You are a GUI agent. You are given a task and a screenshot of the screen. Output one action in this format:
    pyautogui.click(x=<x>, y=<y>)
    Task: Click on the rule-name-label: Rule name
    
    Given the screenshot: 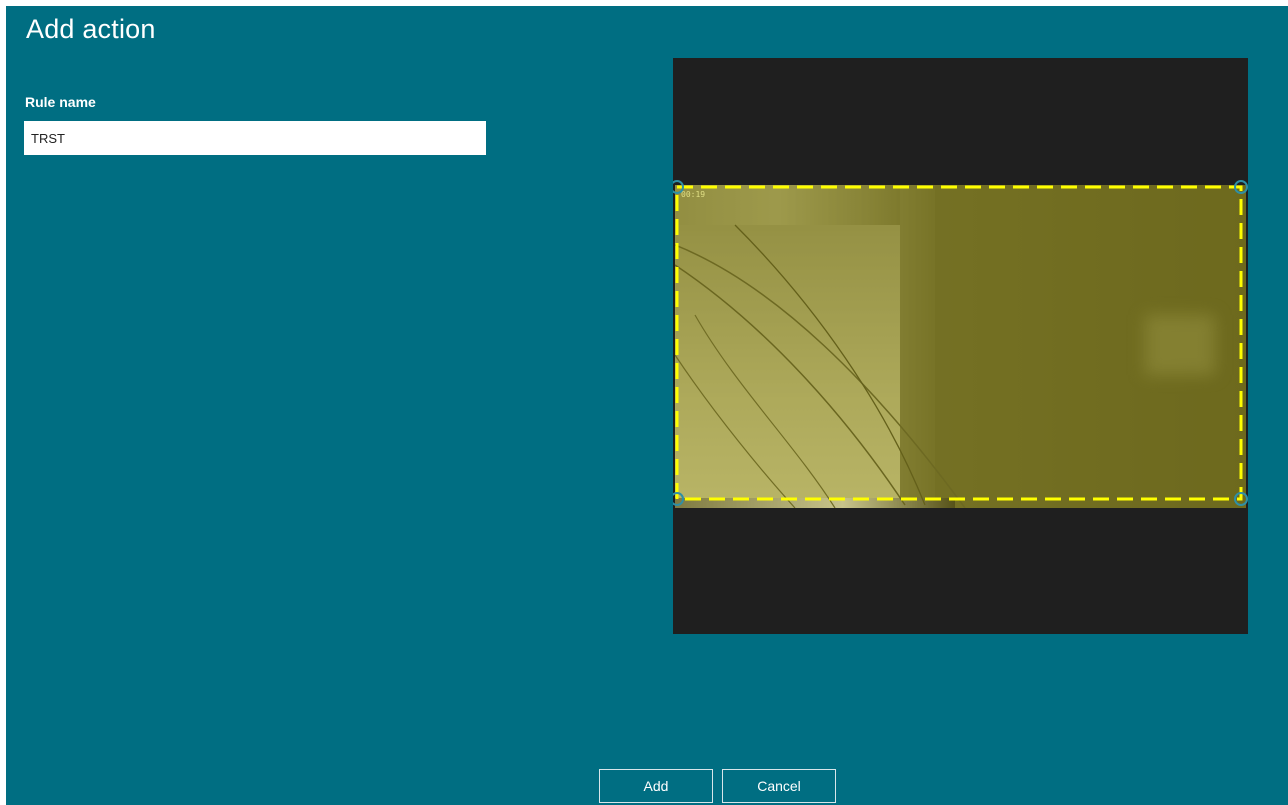 What is the action you would take?
    pyautogui.click(x=60, y=102)
    